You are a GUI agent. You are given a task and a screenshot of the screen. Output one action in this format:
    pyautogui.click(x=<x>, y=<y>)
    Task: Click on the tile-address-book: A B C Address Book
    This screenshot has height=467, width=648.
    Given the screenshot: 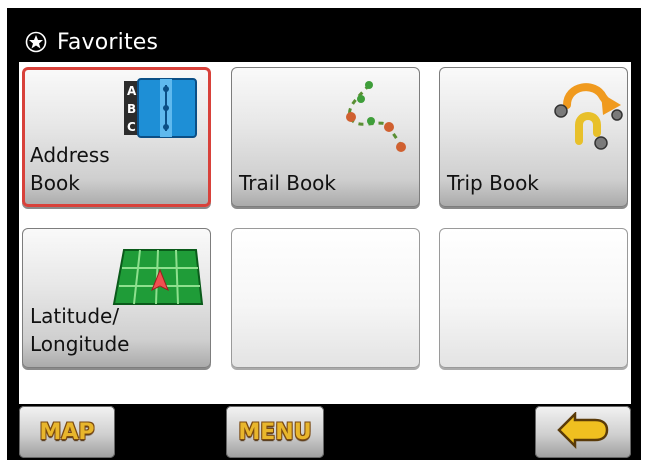 What is the action you would take?
    pyautogui.click(x=116, y=137)
    